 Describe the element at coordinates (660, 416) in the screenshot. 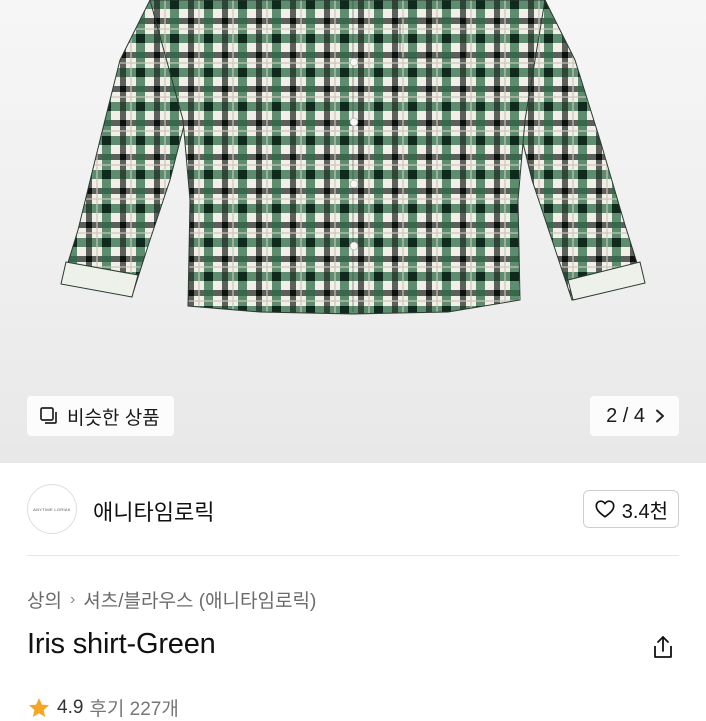

I see `chevron-right-icon` at that location.